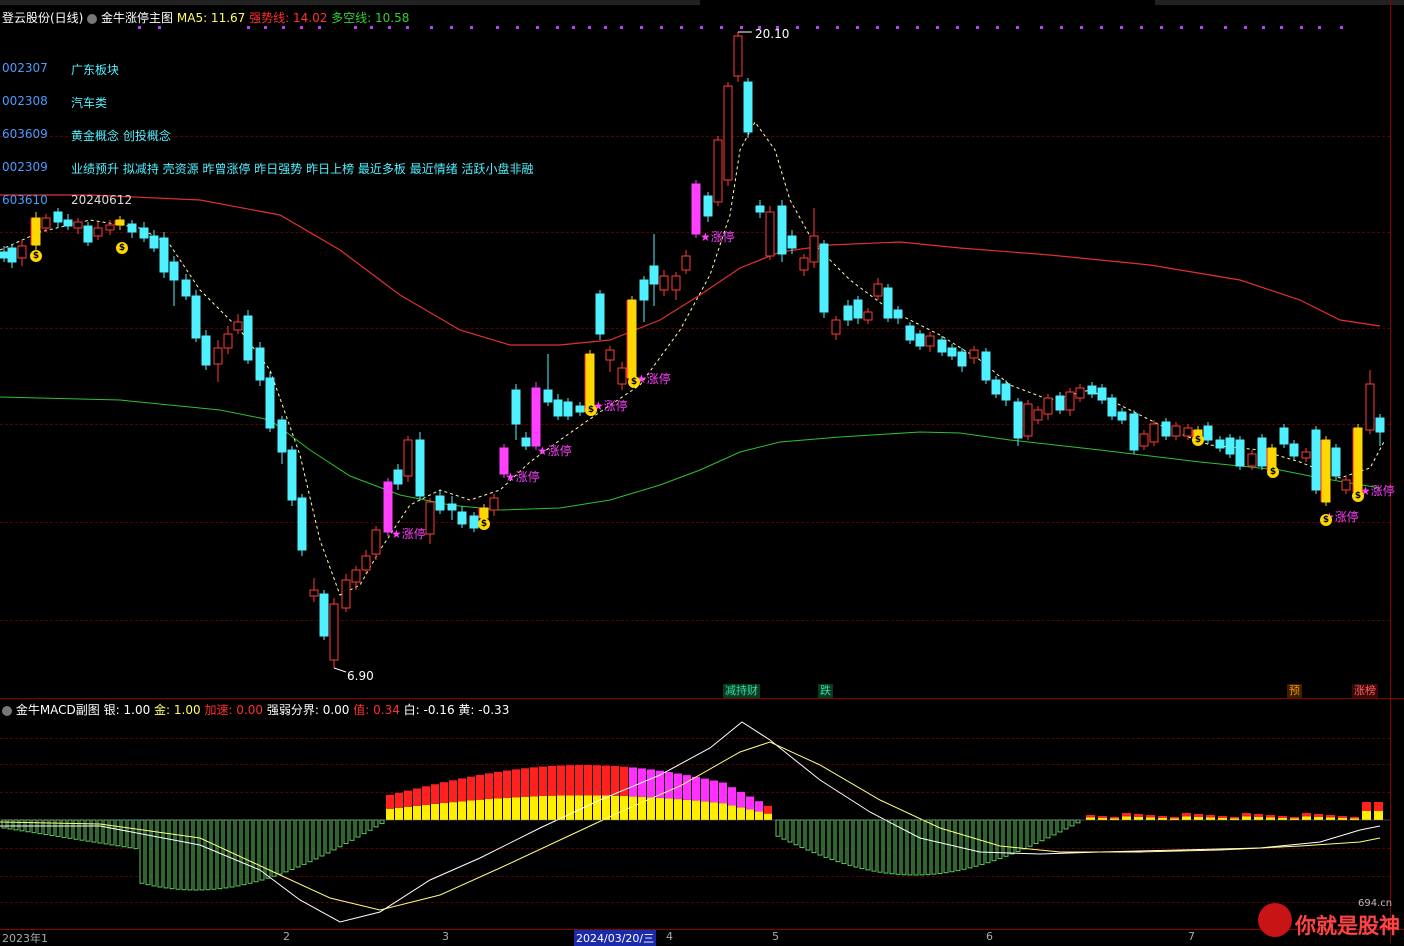 The height and width of the screenshot is (946, 1404). What do you see at coordinates (429, 710) in the screenshot?
I see `white-value: 白: -0.16` at bounding box center [429, 710].